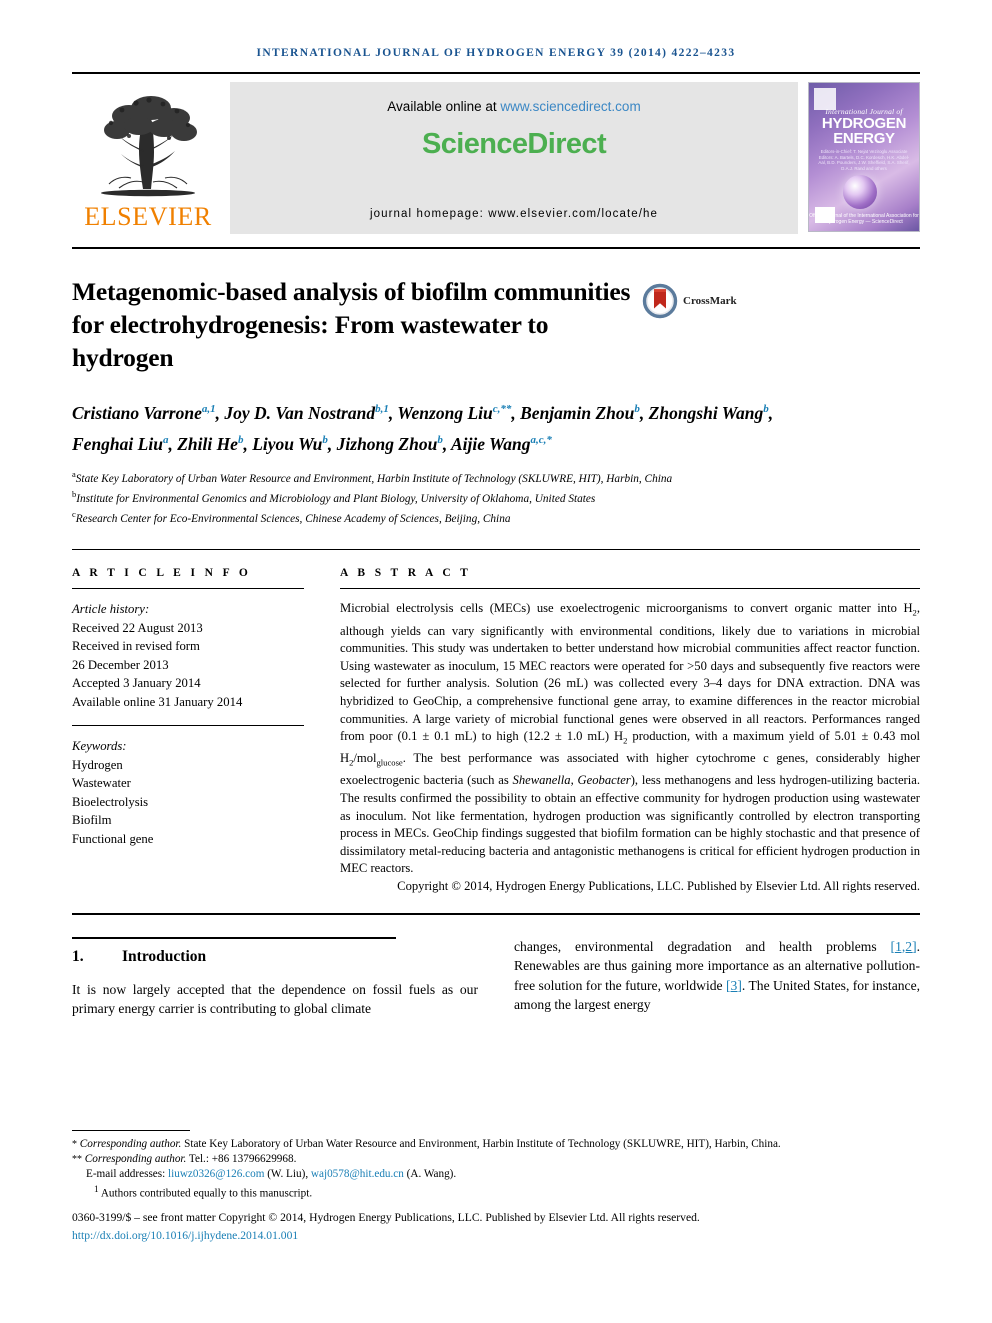 This screenshot has width=992, height=1323. What do you see at coordinates (148, 216) in the screenshot?
I see `elsevier-wordmark: ELSEVIER` at bounding box center [148, 216].